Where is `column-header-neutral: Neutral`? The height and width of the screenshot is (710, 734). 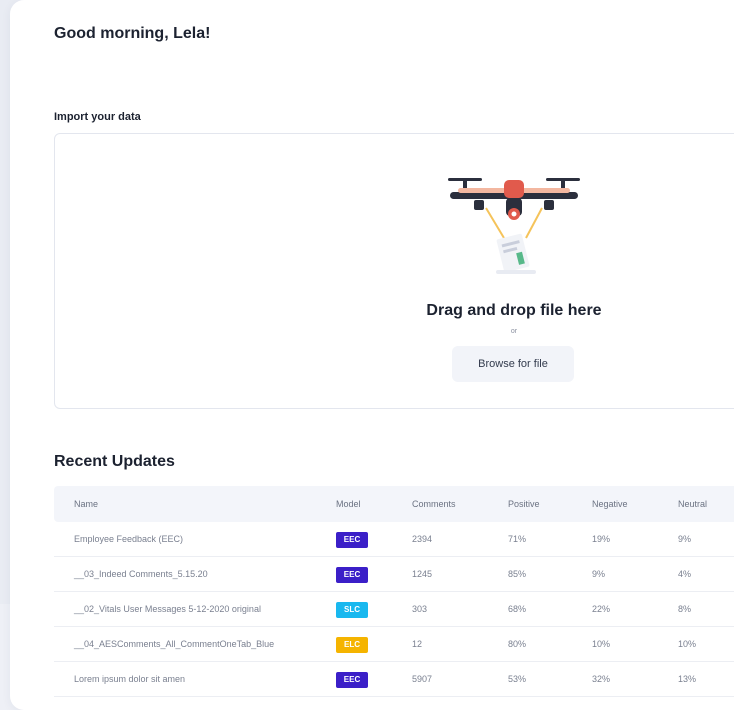
column-header-neutral: Neutral is located at coordinates (692, 504).